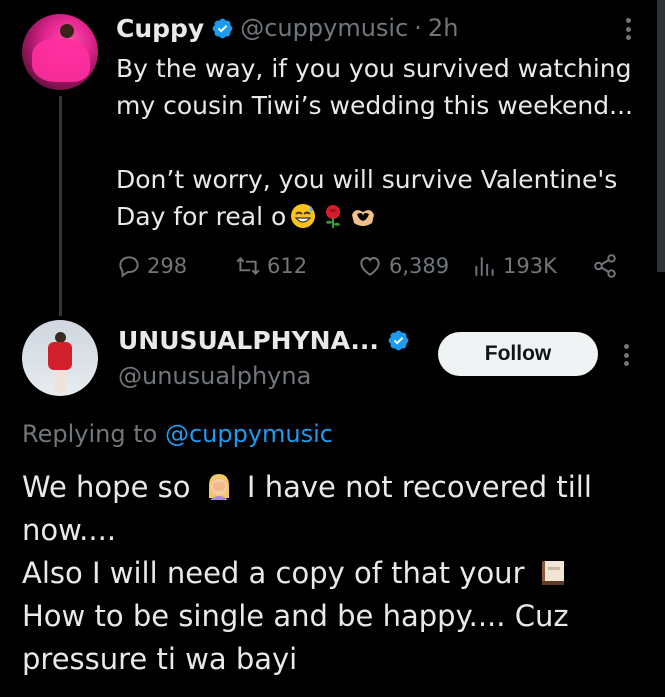  Describe the element at coordinates (248, 266) in the screenshot. I see `repost-icon` at that location.